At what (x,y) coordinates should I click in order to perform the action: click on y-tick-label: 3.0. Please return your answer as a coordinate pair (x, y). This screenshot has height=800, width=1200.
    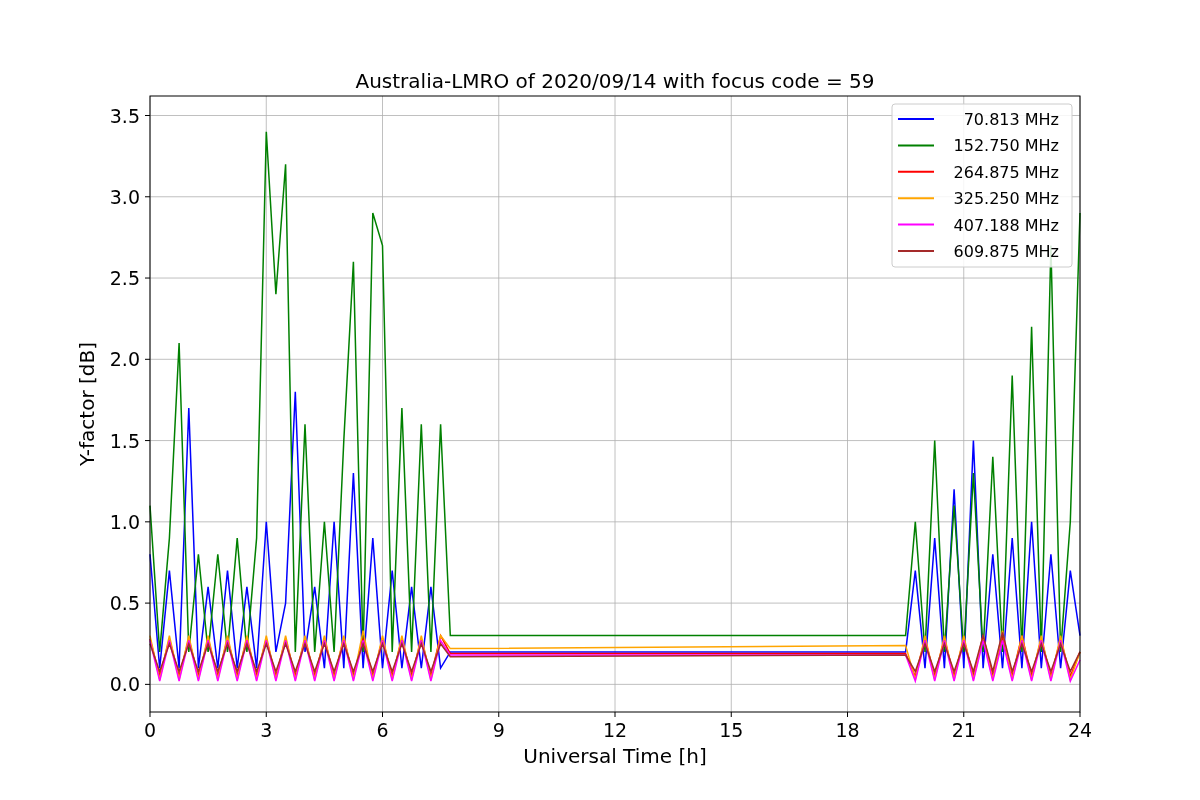
    Looking at the image, I should click on (124, 196).